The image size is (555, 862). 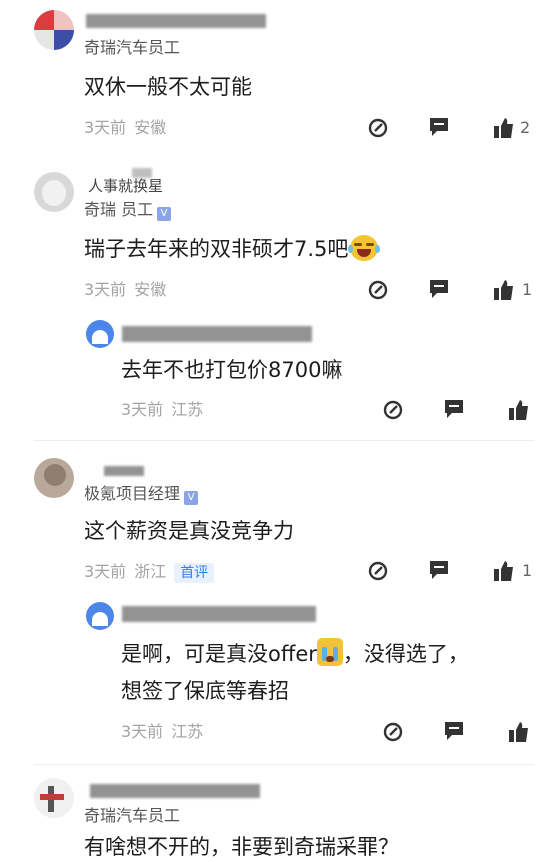 I want to click on comment-meta: 3天前 浙江 首评, so click(x=149, y=572).